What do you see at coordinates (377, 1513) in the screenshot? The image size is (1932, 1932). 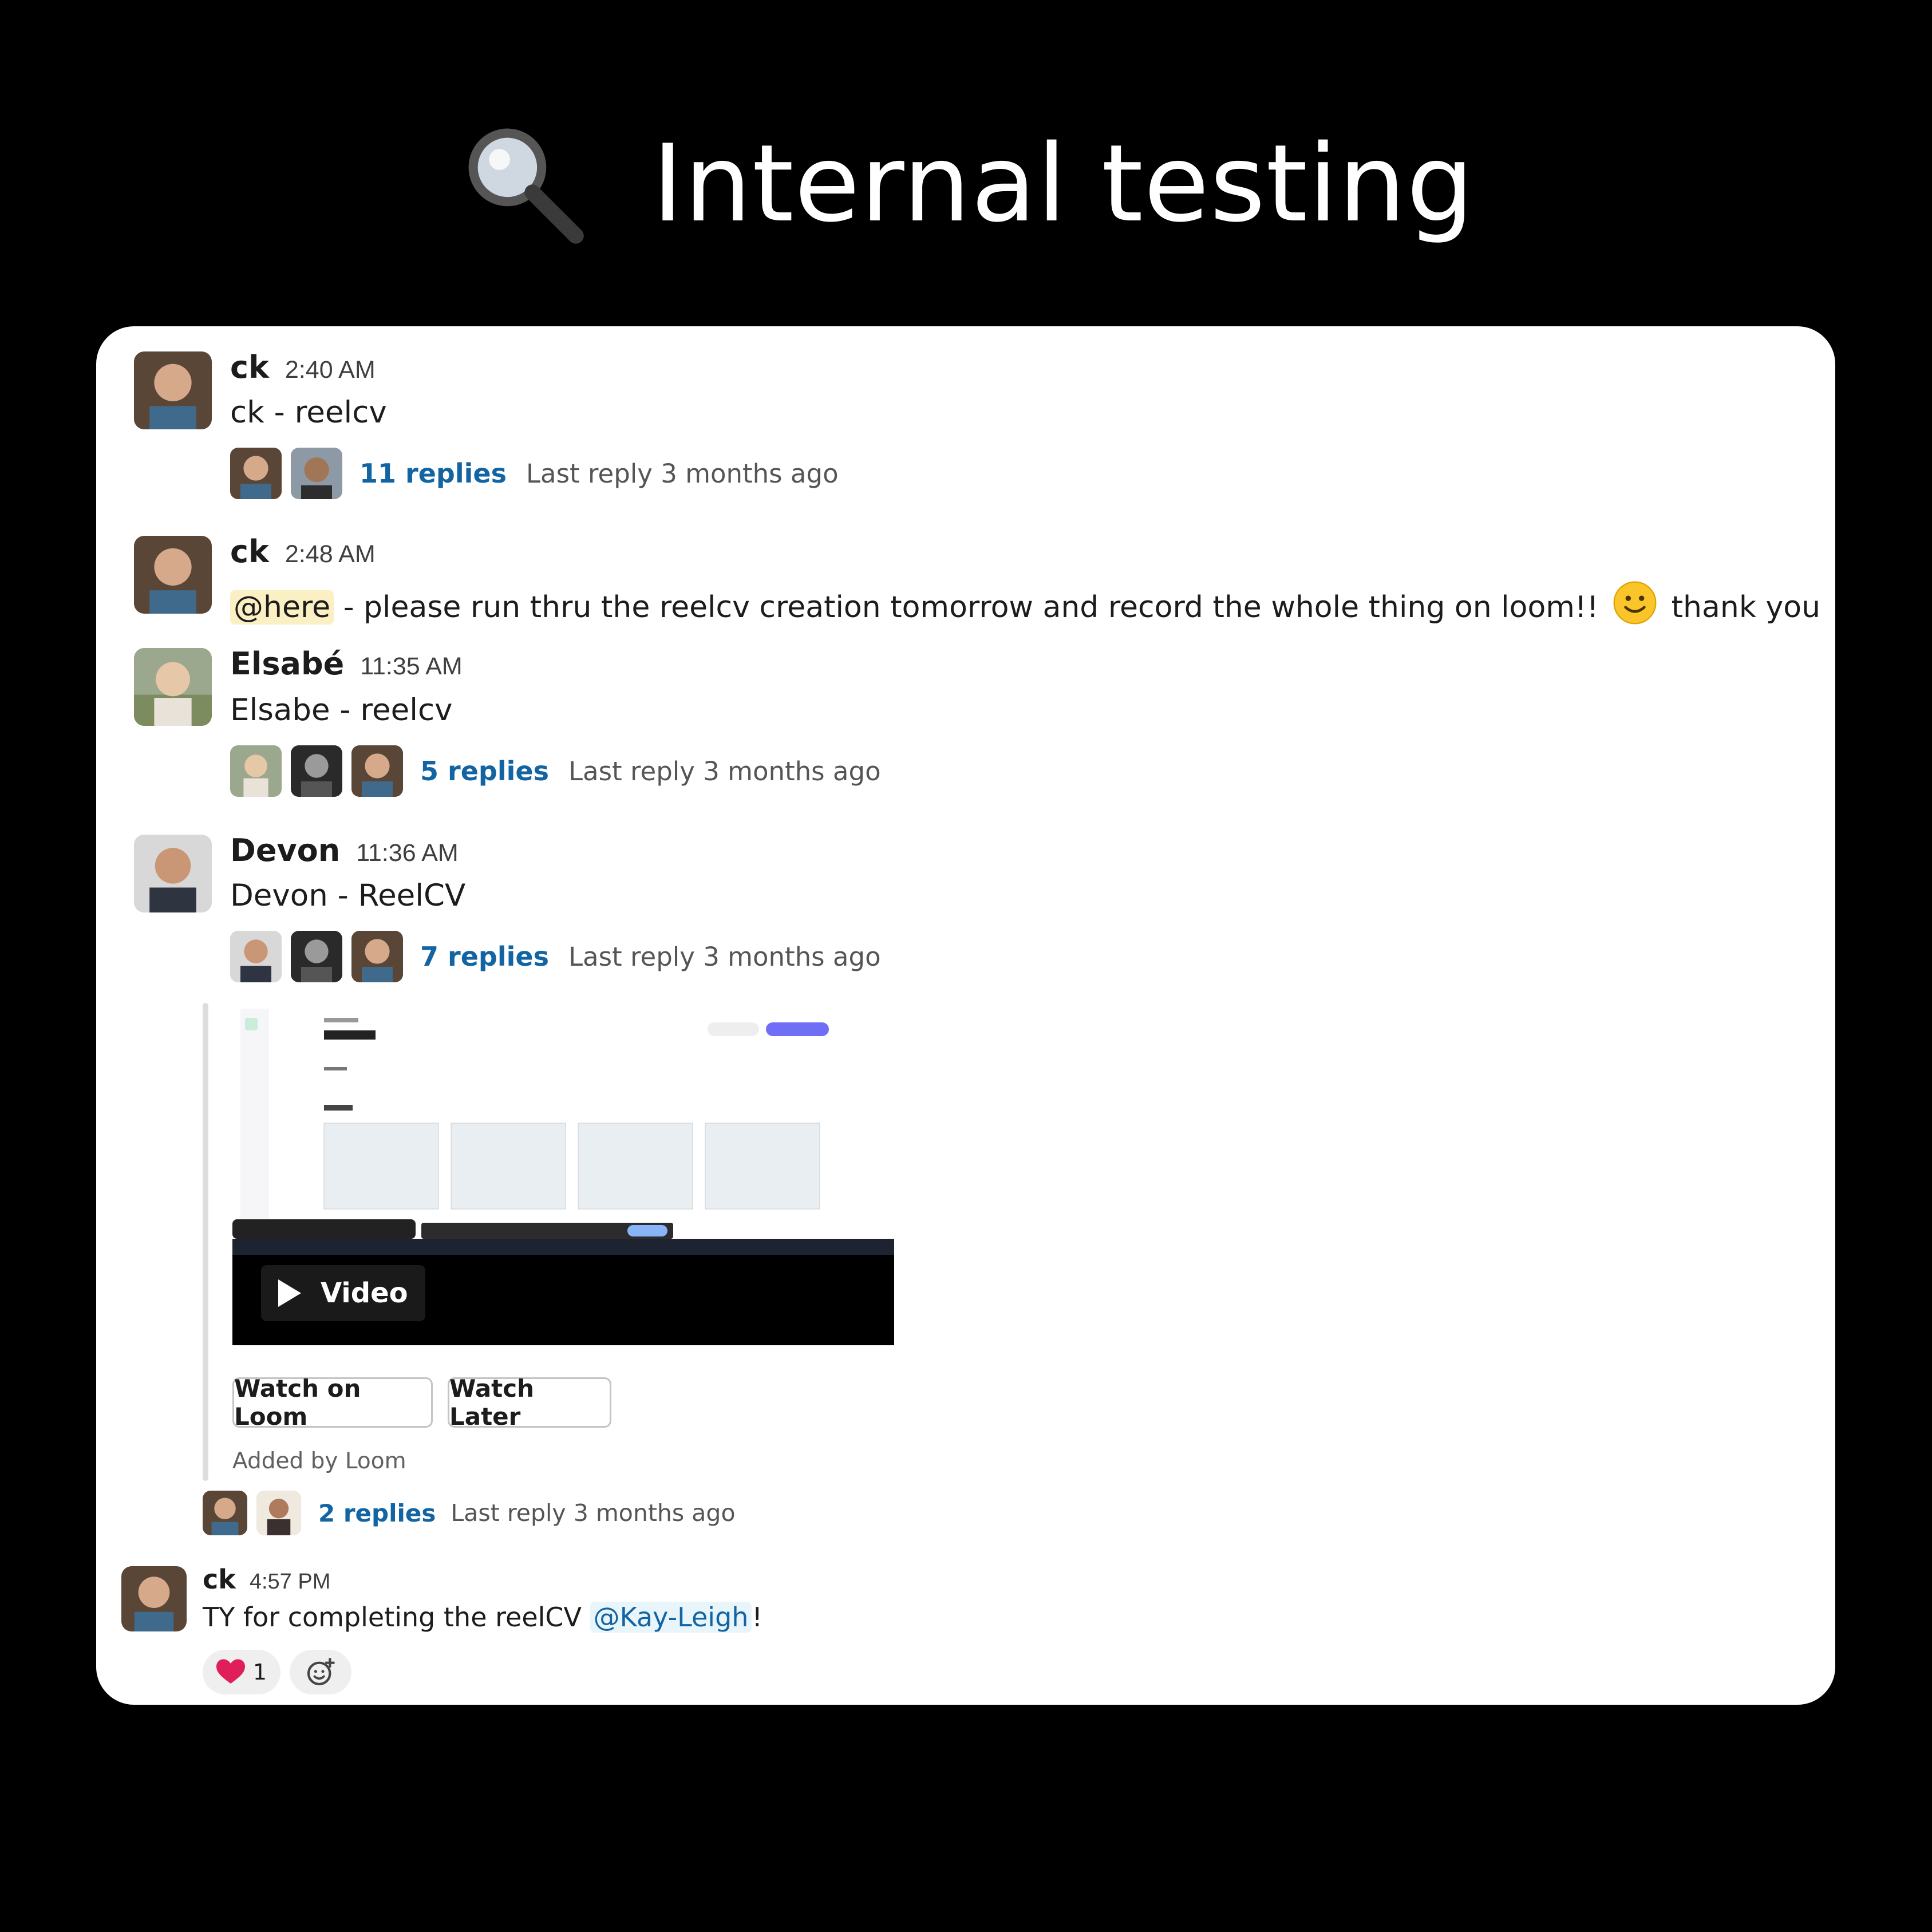 I see `replies-link: 2 replies` at bounding box center [377, 1513].